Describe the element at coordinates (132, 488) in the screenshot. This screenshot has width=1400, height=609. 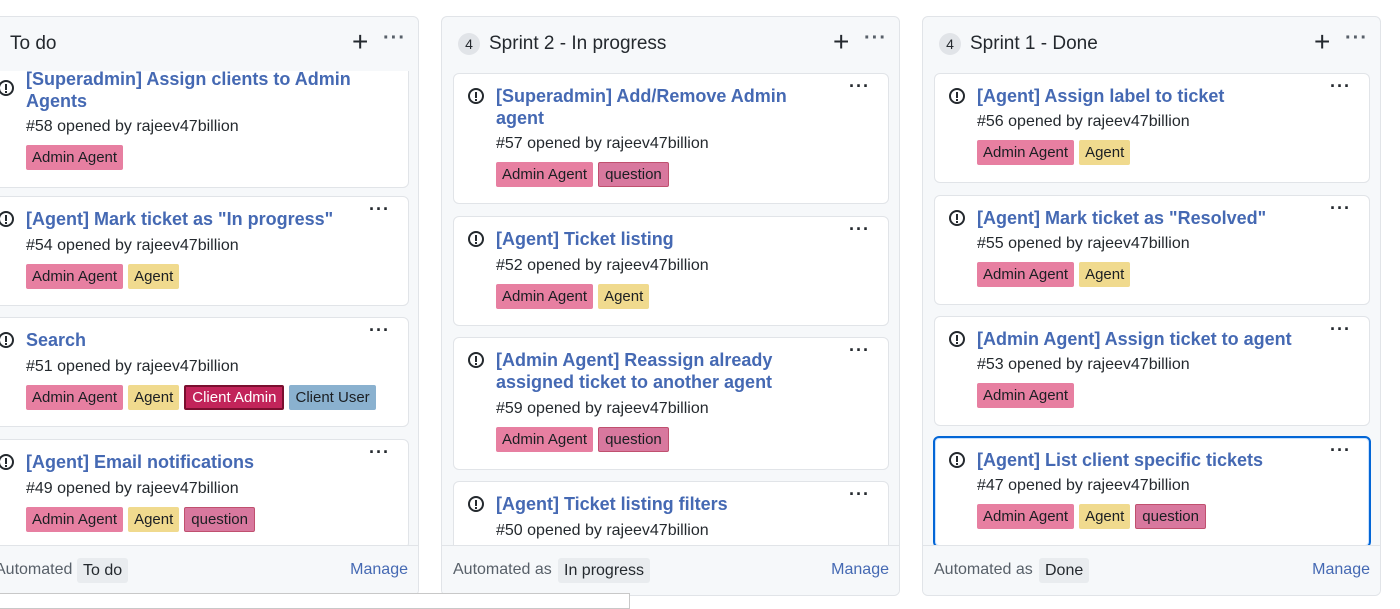
I see `card-meta: #49 opened by rajeev47billion` at that location.